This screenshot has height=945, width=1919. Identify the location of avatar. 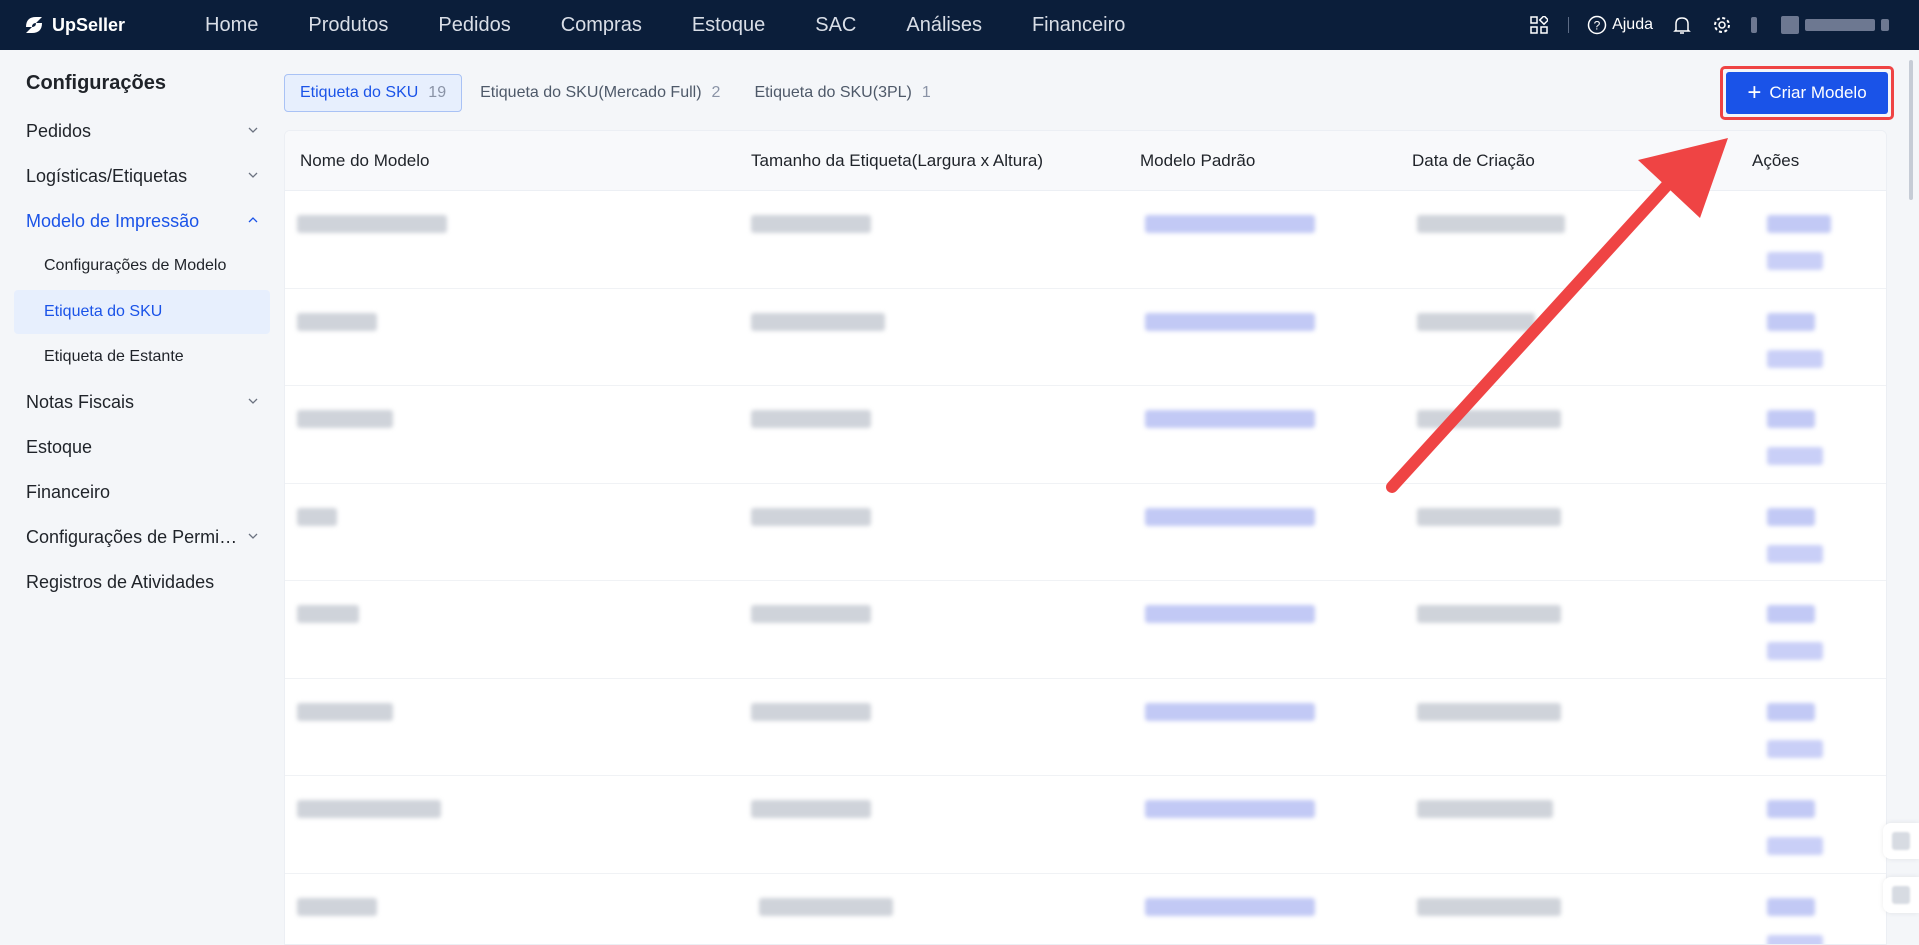
(1754, 25).